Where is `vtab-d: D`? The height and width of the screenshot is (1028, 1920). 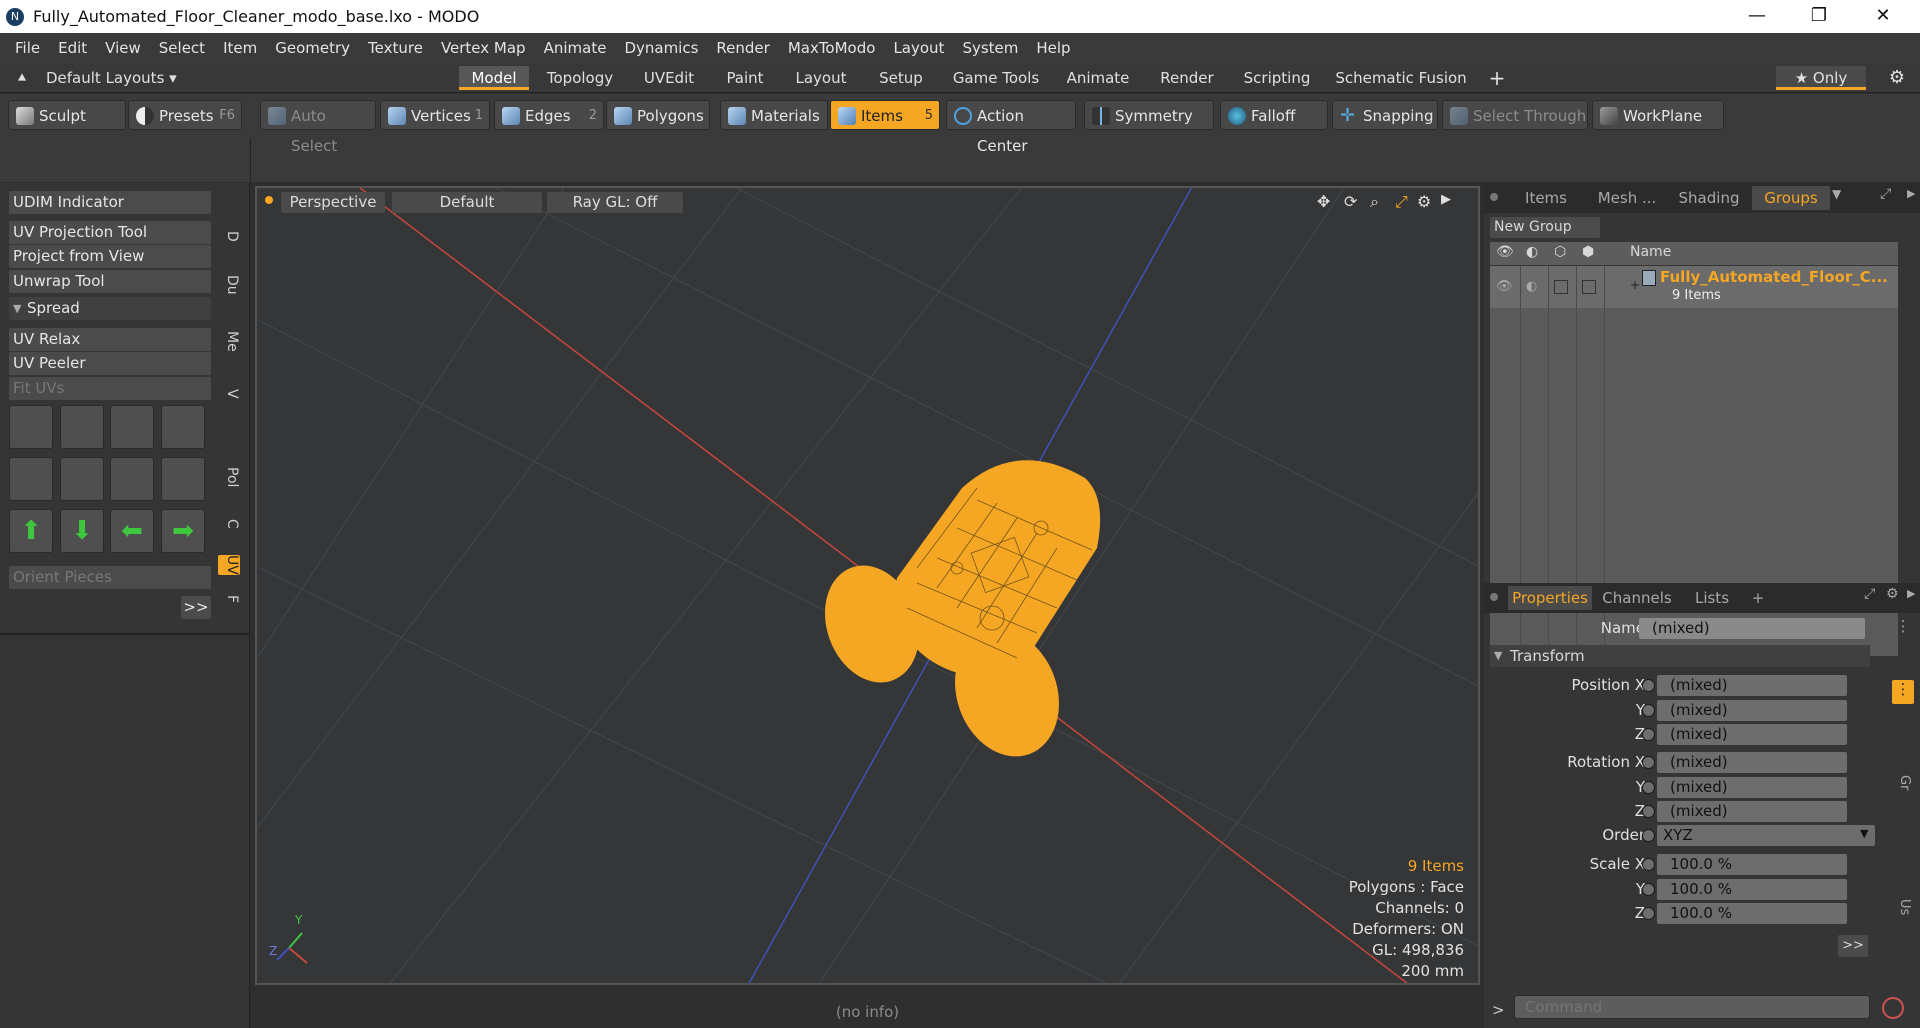 vtab-d: D is located at coordinates (229, 236).